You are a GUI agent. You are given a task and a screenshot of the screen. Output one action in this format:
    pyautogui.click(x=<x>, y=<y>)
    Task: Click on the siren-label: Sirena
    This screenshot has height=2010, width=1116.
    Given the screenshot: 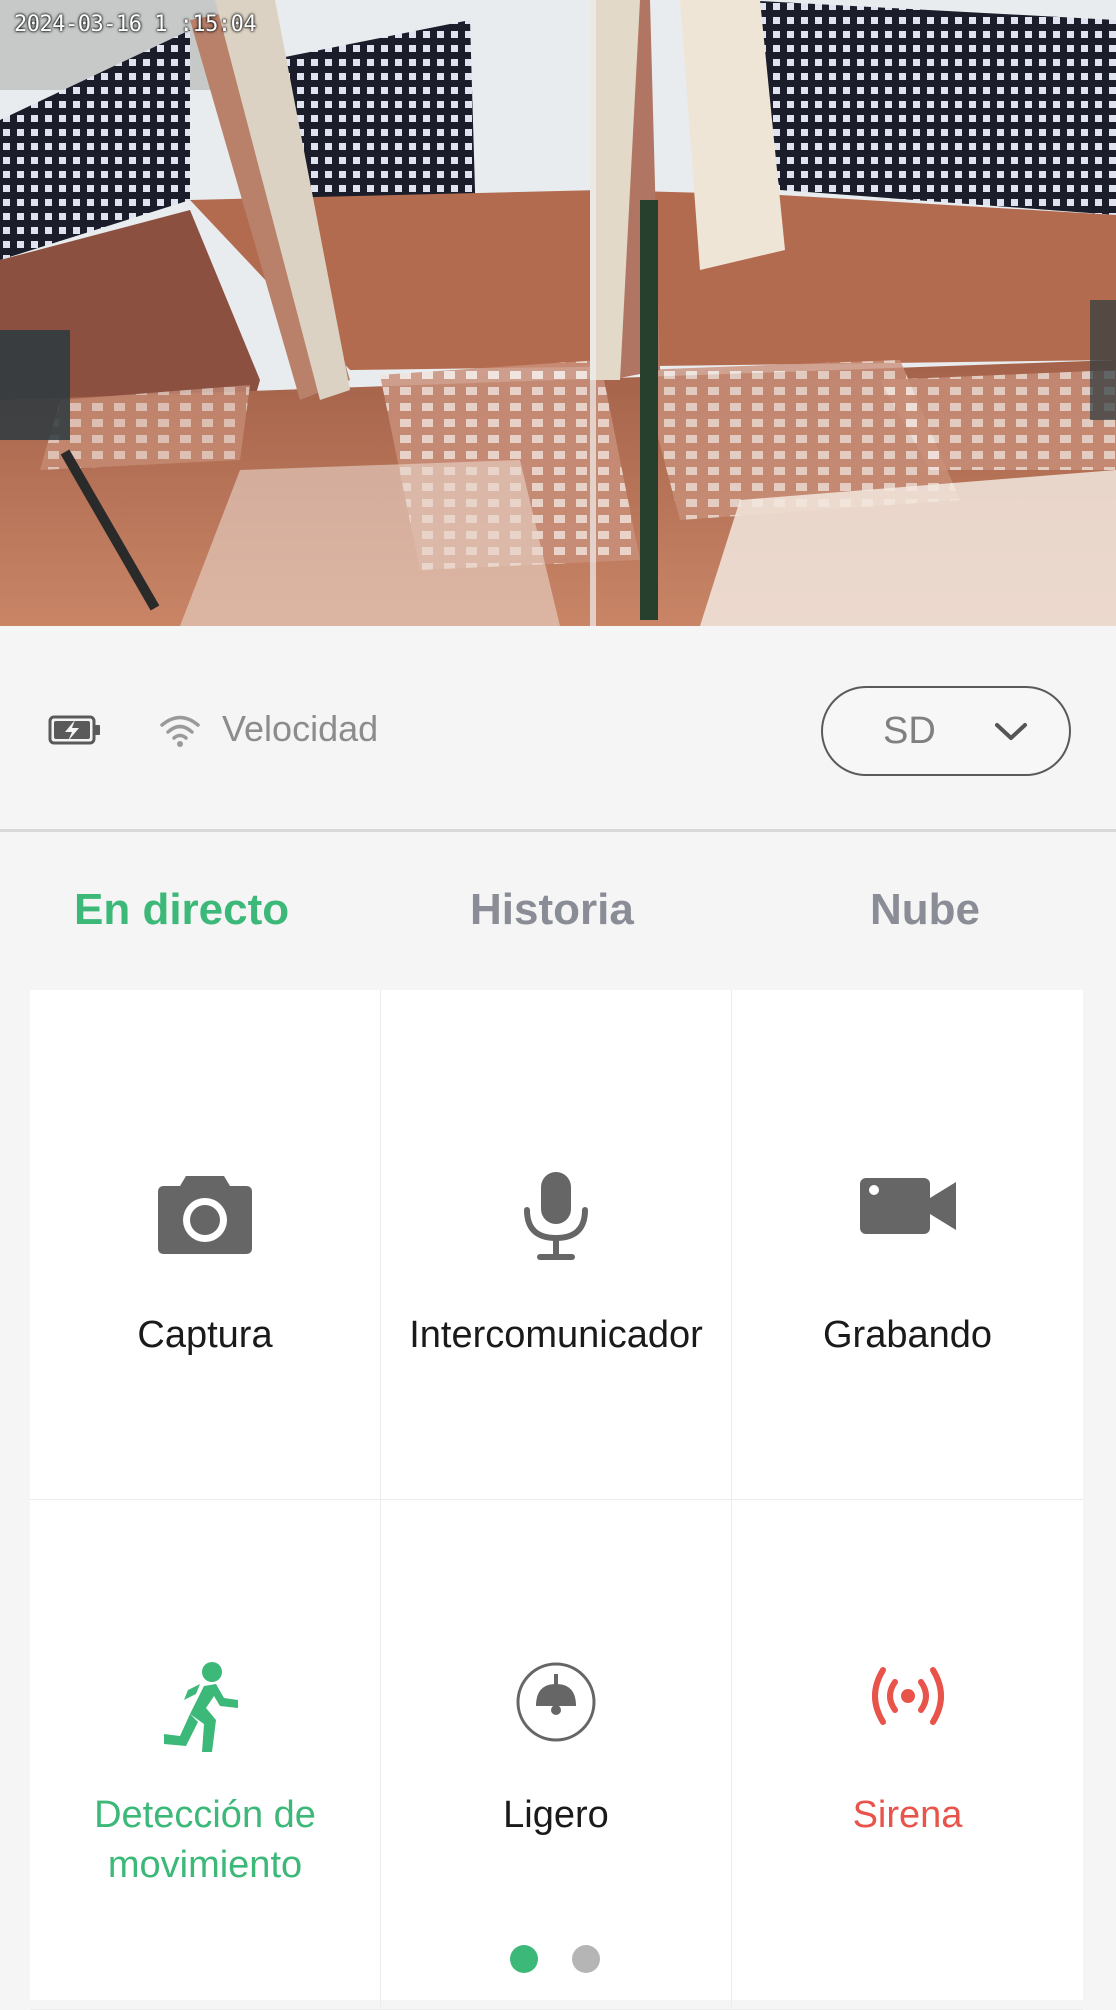 What is the action you would take?
    pyautogui.click(x=907, y=1815)
    